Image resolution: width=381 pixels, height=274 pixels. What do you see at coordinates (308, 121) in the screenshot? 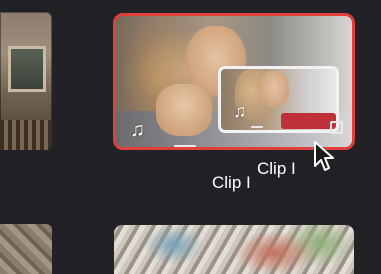
I see `preview-red-garment` at bounding box center [308, 121].